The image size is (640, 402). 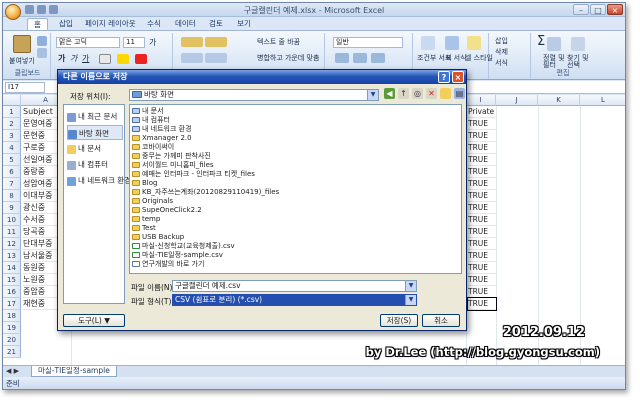 What do you see at coordinates (177, 255) in the screenshot?
I see `file-item: 마실-TIE일정-sample.csv` at bounding box center [177, 255].